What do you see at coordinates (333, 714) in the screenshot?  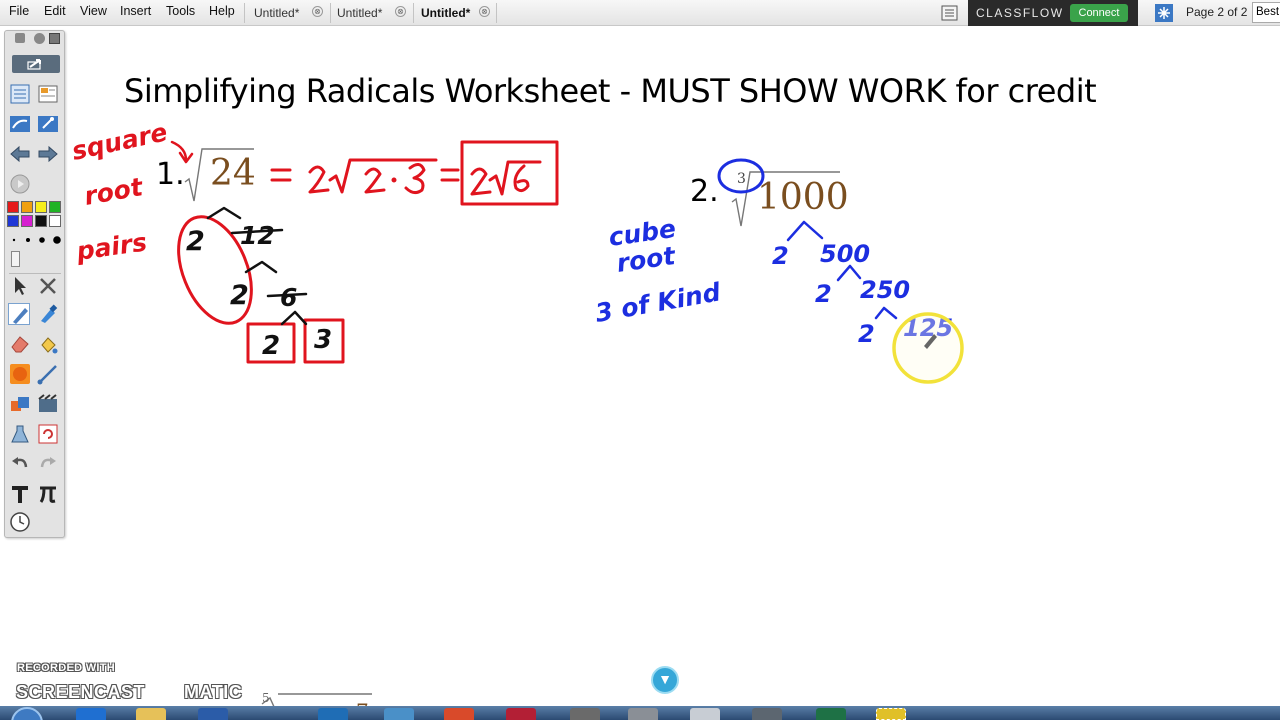 I see `outlook-taskbar-icon` at bounding box center [333, 714].